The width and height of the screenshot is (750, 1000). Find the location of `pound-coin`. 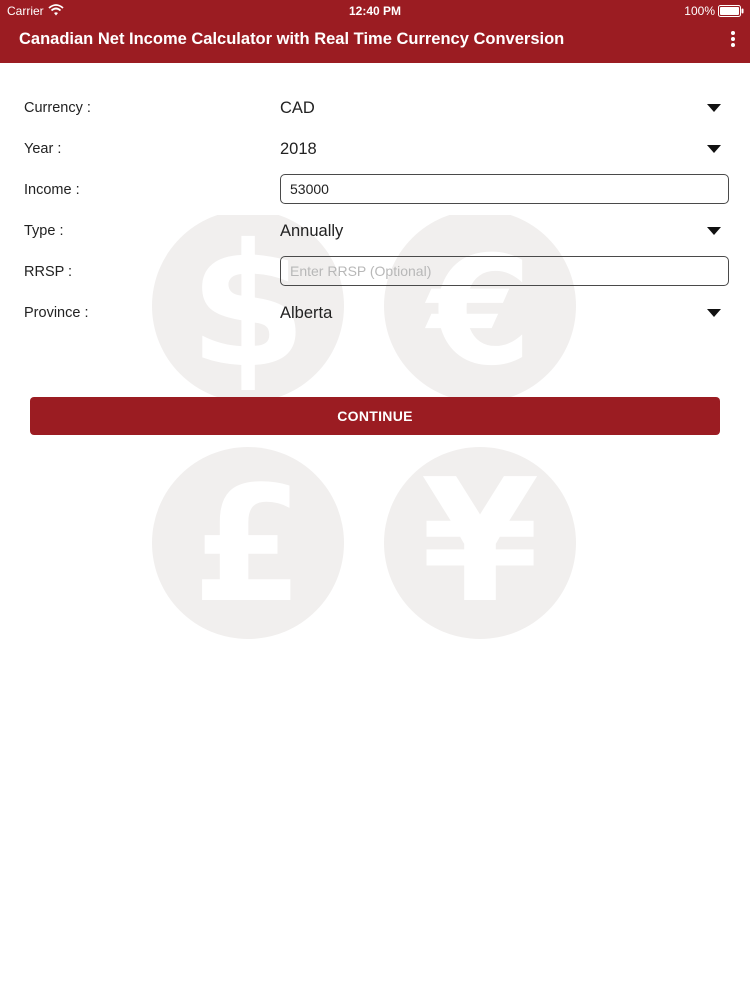

pound-coin is located at coordinates (248, 543).